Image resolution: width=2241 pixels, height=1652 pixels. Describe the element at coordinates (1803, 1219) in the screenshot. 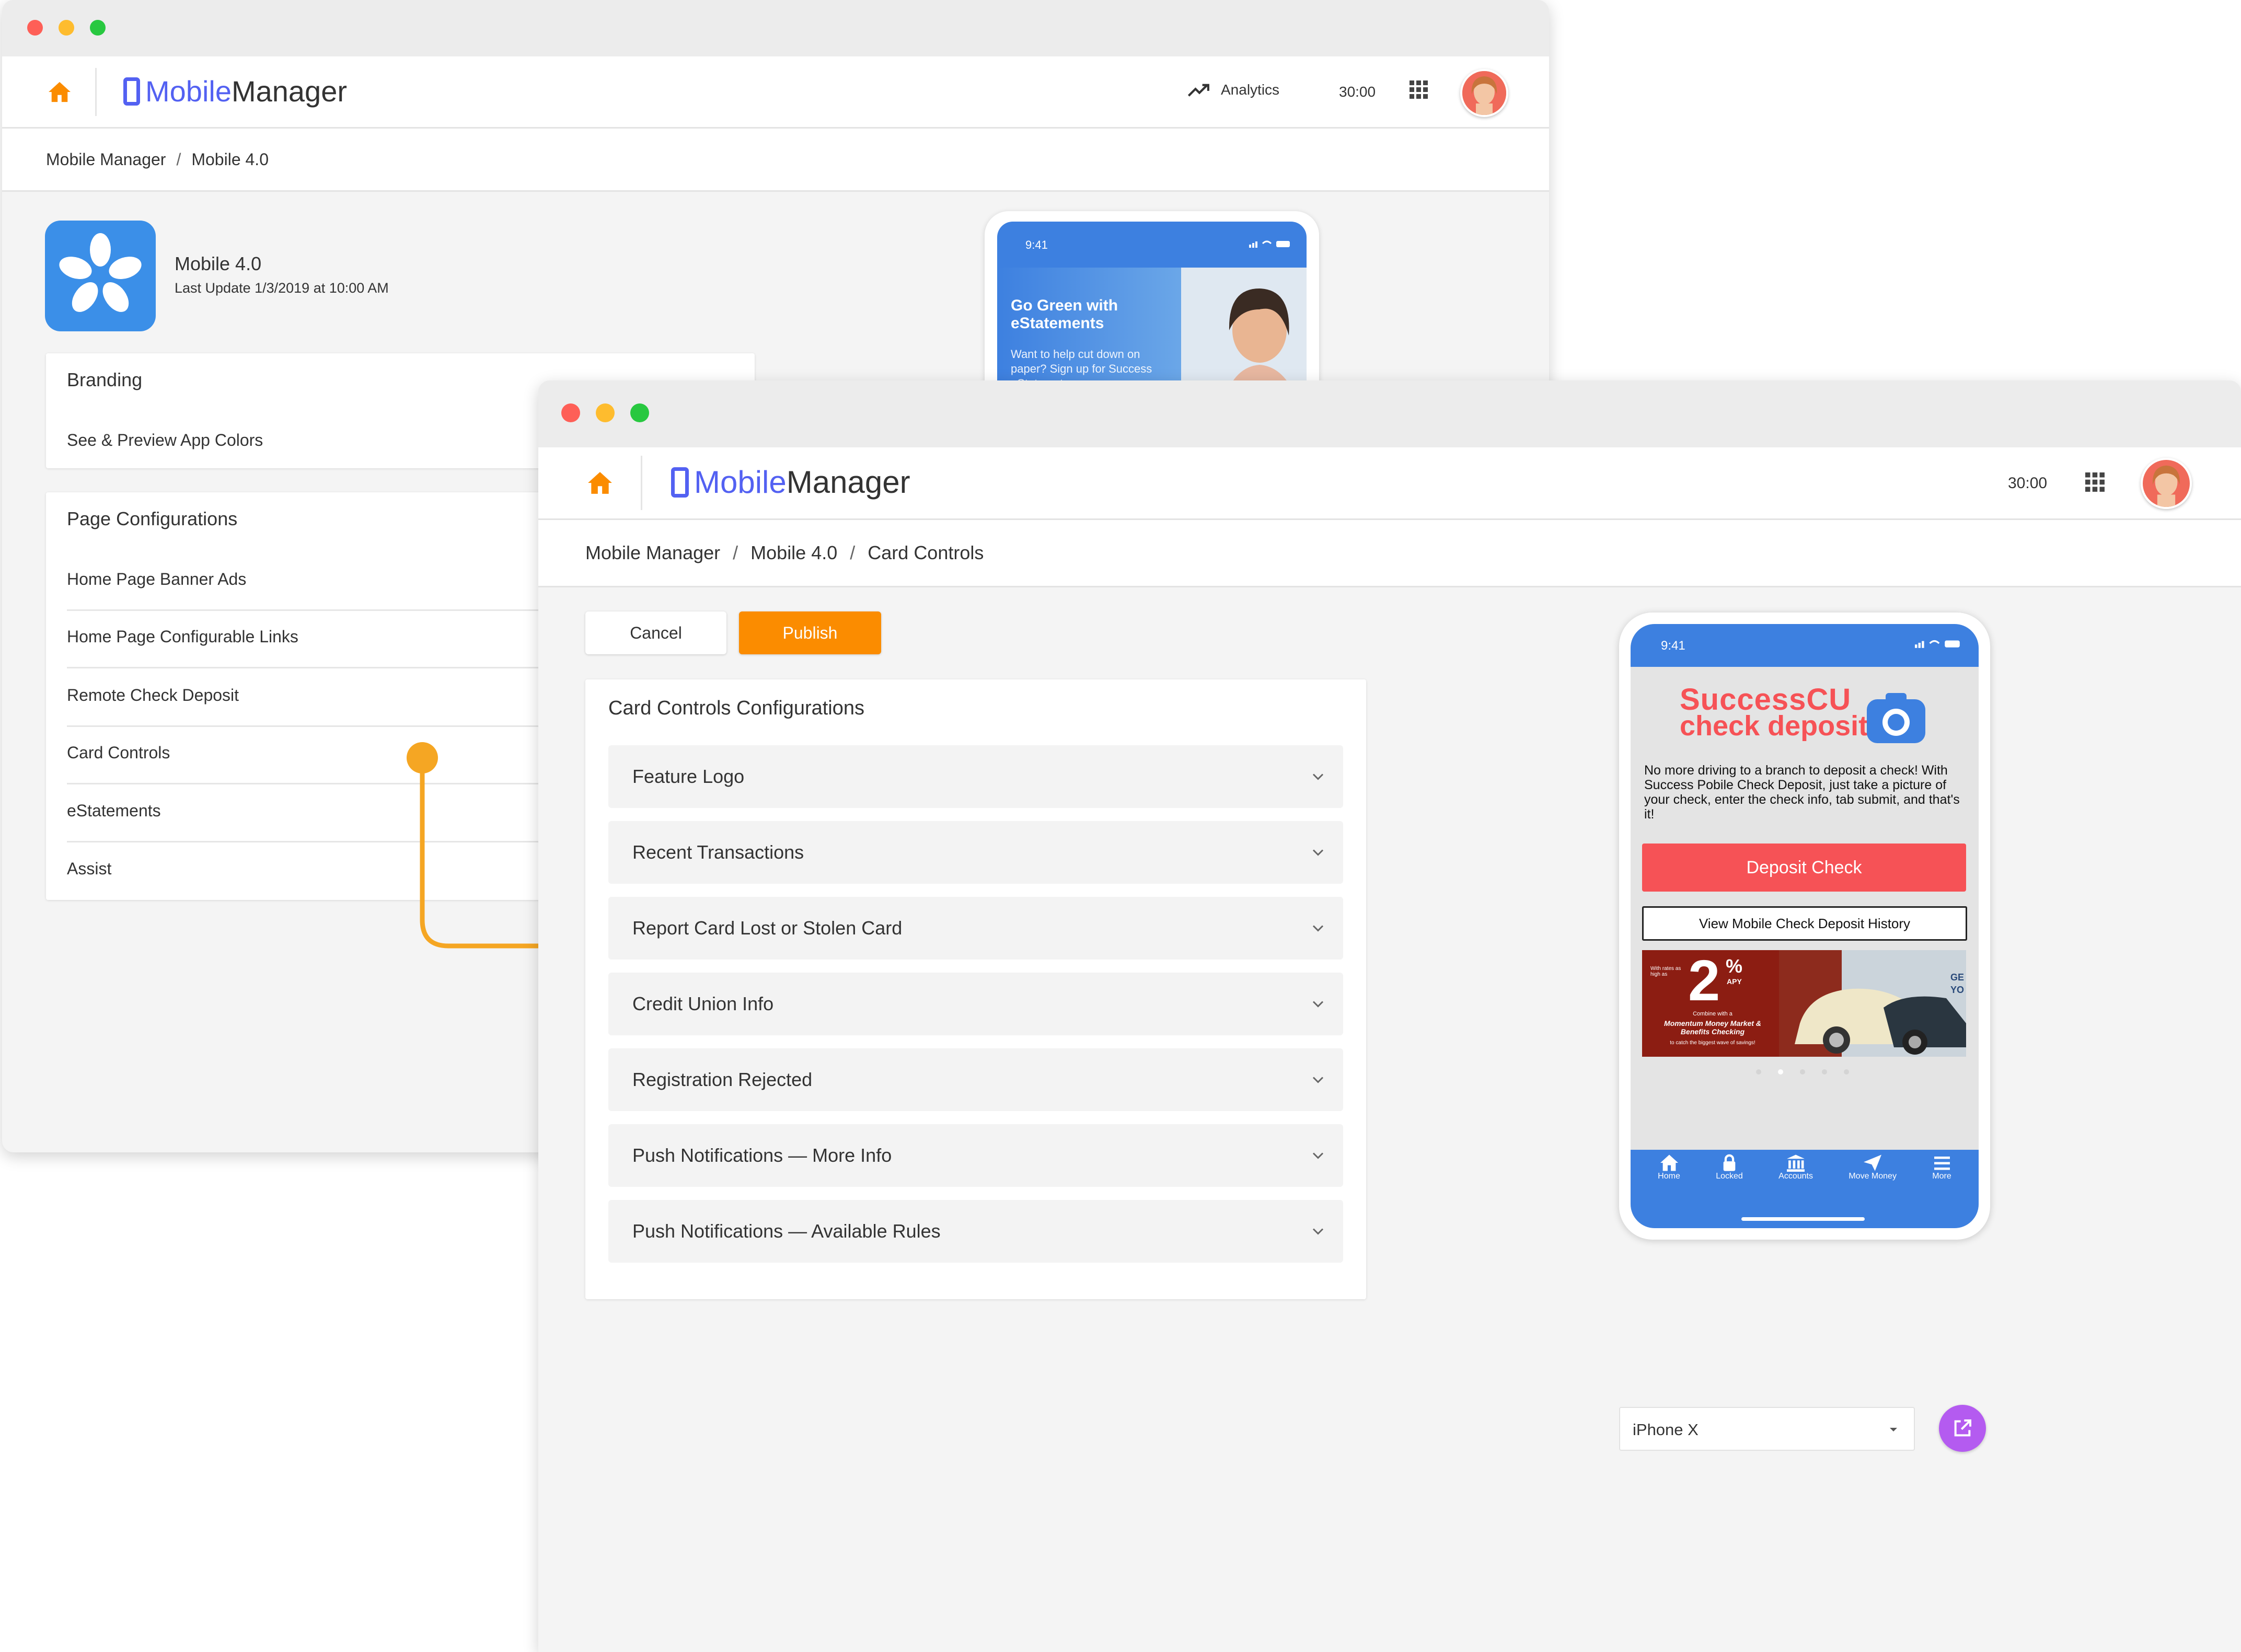

I see `home-indicator` at that location.